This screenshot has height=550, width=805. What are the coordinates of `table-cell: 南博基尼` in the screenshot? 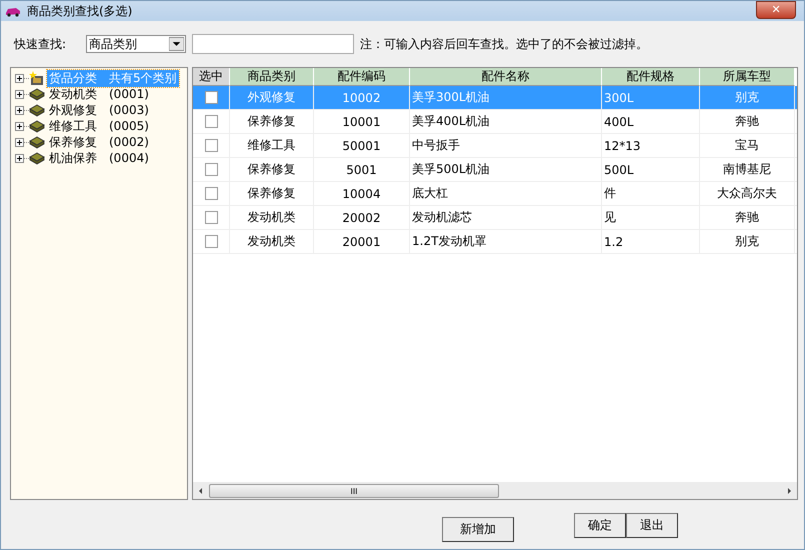 It's located at (747, 169).